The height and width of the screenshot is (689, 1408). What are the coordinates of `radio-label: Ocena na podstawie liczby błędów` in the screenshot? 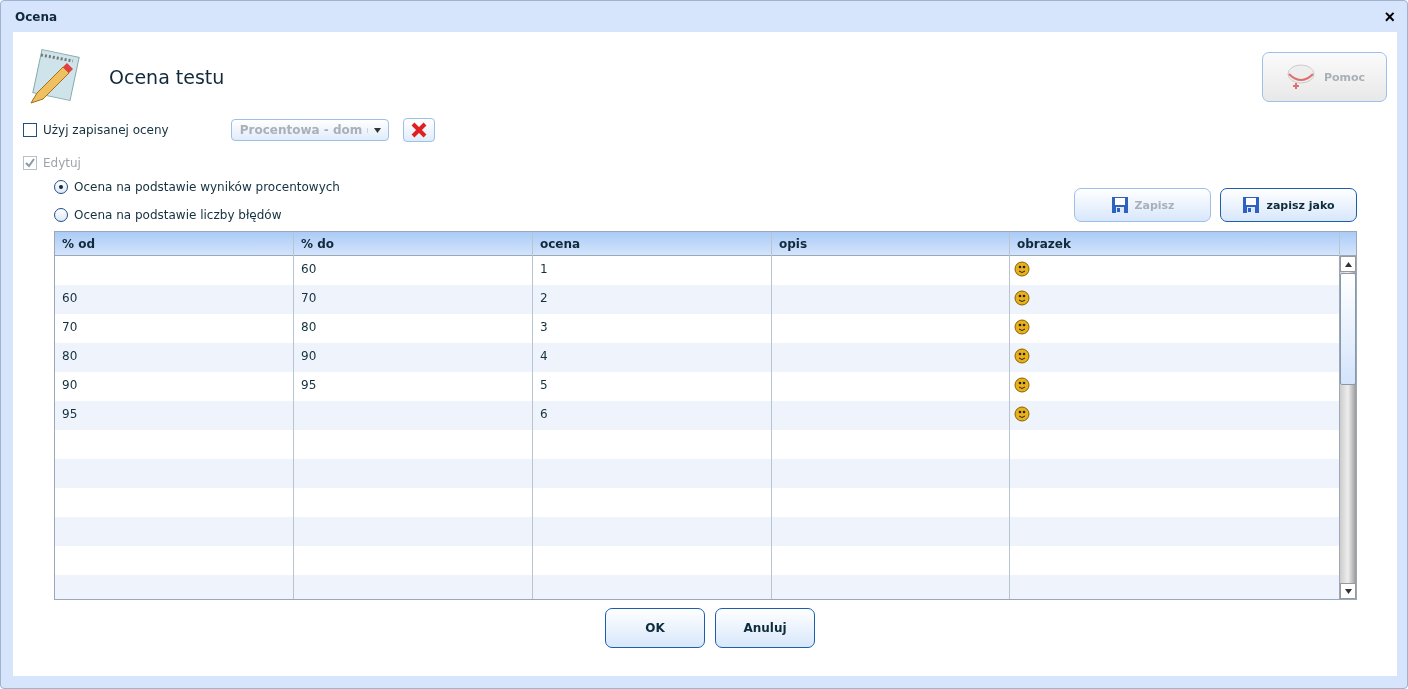 It's located at (178, 215).